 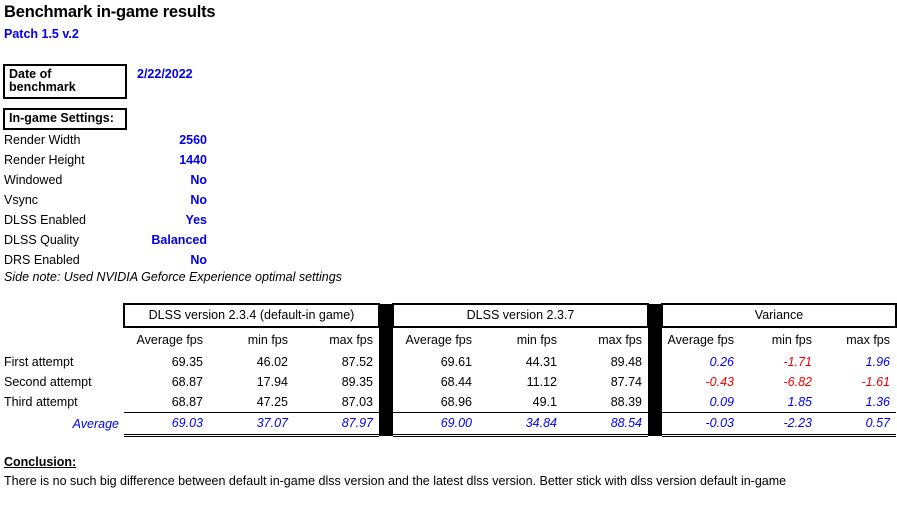 I want to click on setting-label: DLSS Quality, so click(x=42, y=240).